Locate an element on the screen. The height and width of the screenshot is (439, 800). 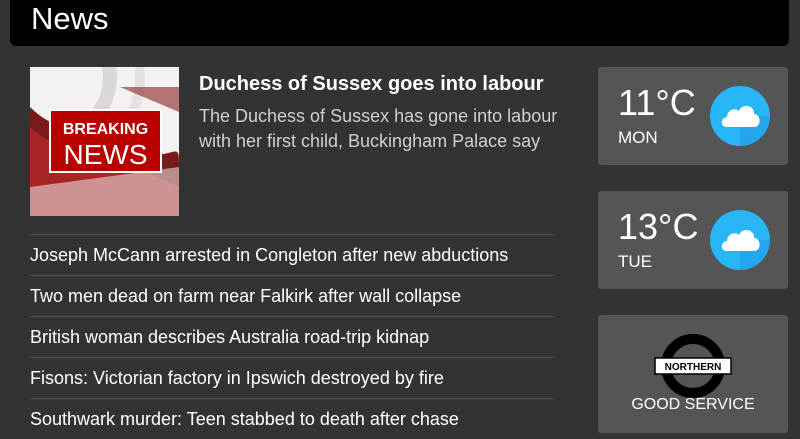
roundel-icon: NORTHERN is located at coordinates (693, 366).